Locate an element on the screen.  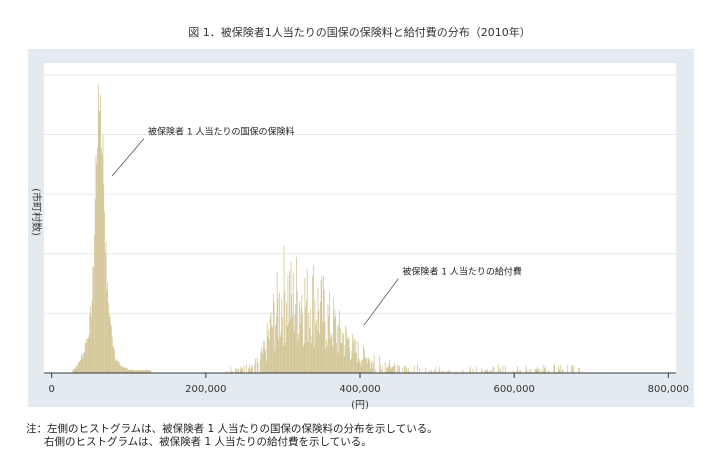
x-axis-label: (円) is located at coordinates (360, 405).